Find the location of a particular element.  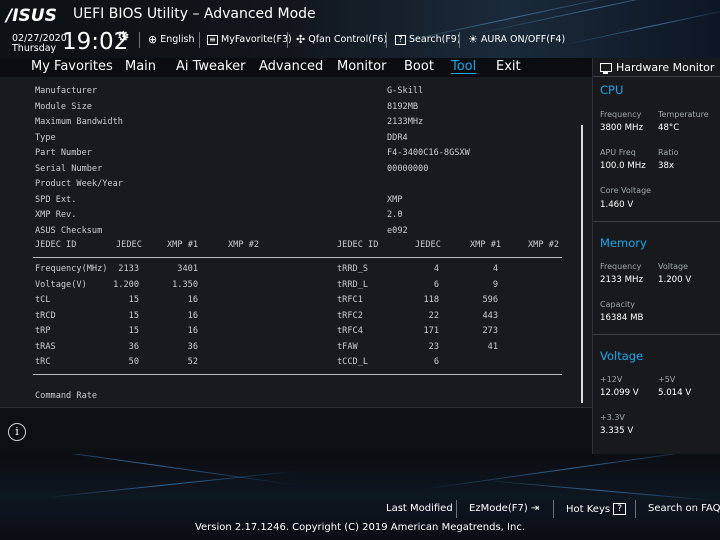

timing-xmp1-value: 36 is located at coordinates (192, 346).